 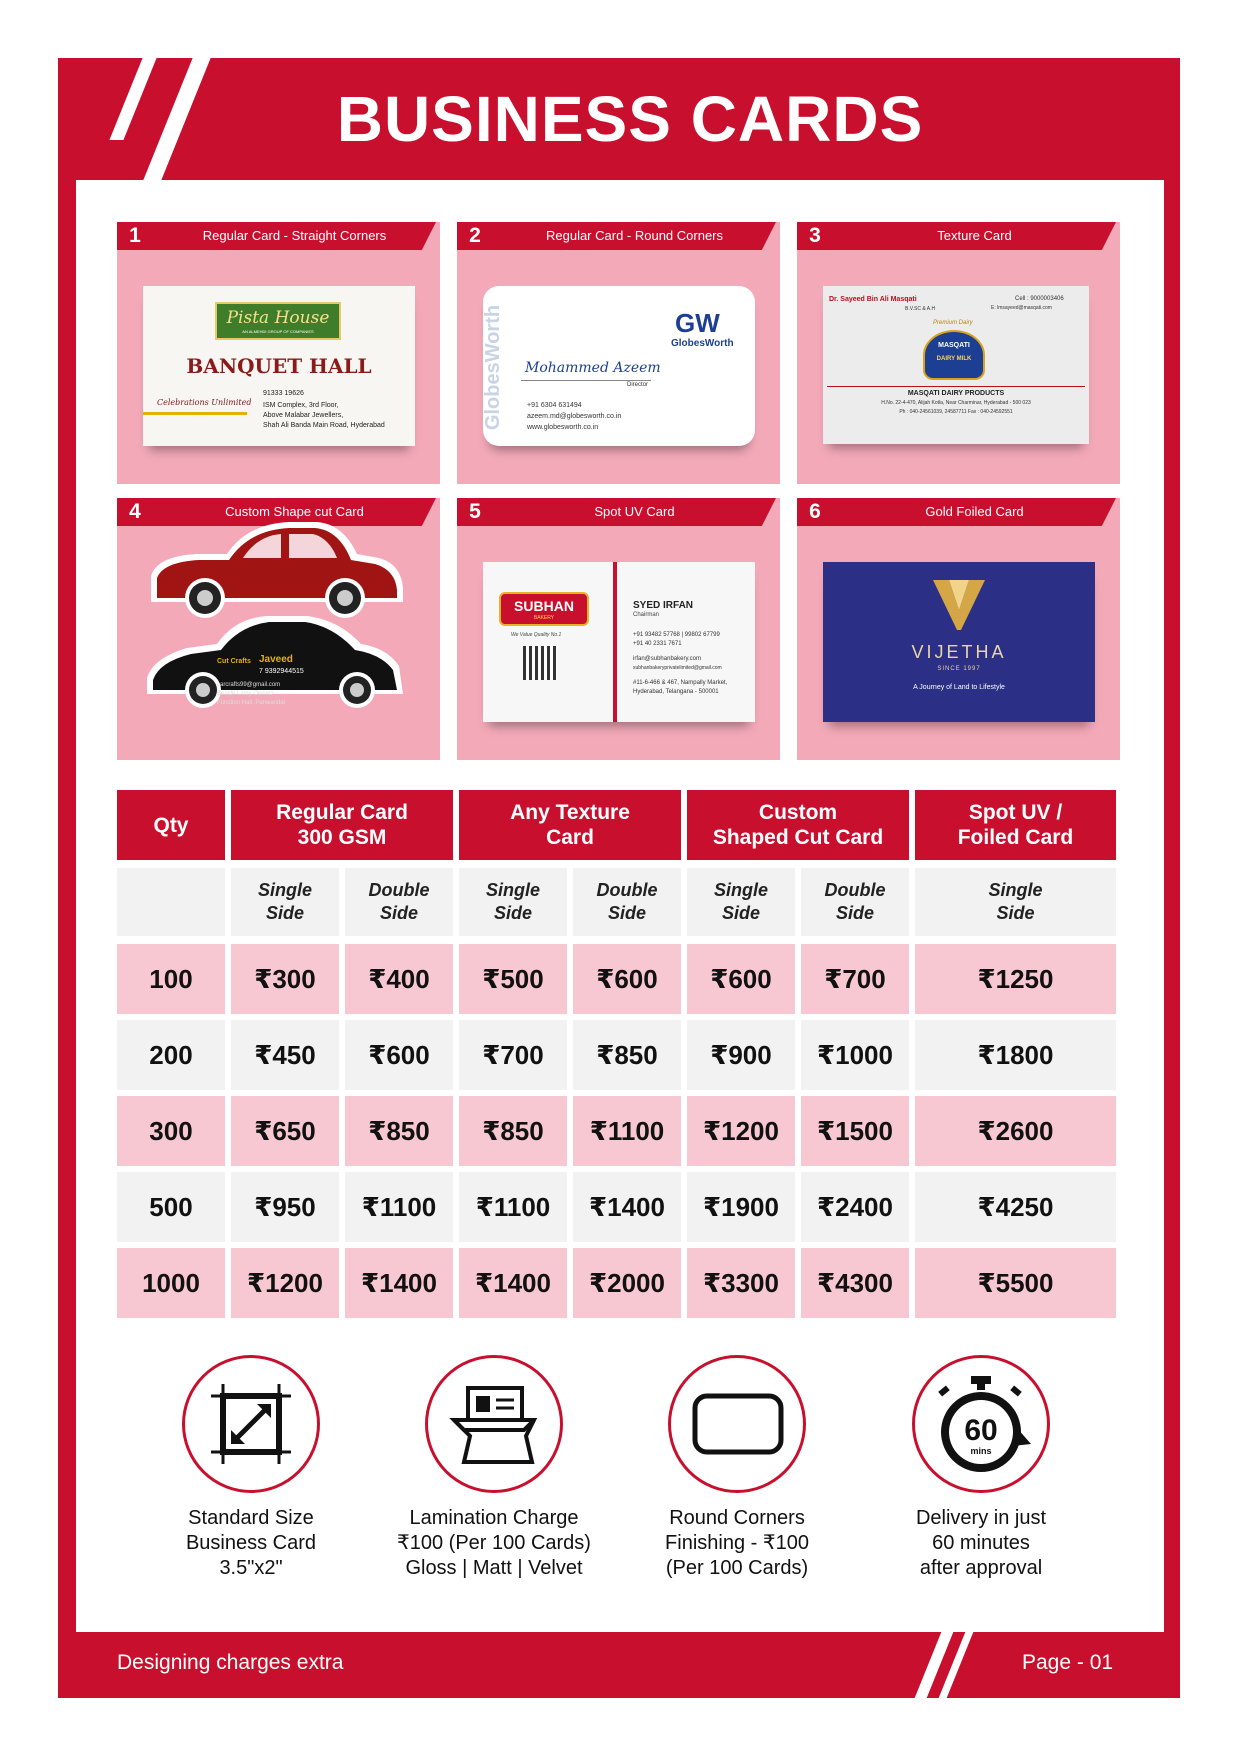 I want to click on panel-tag: 1 Regular Card - Straight Corners, so click(x=278, y=236).